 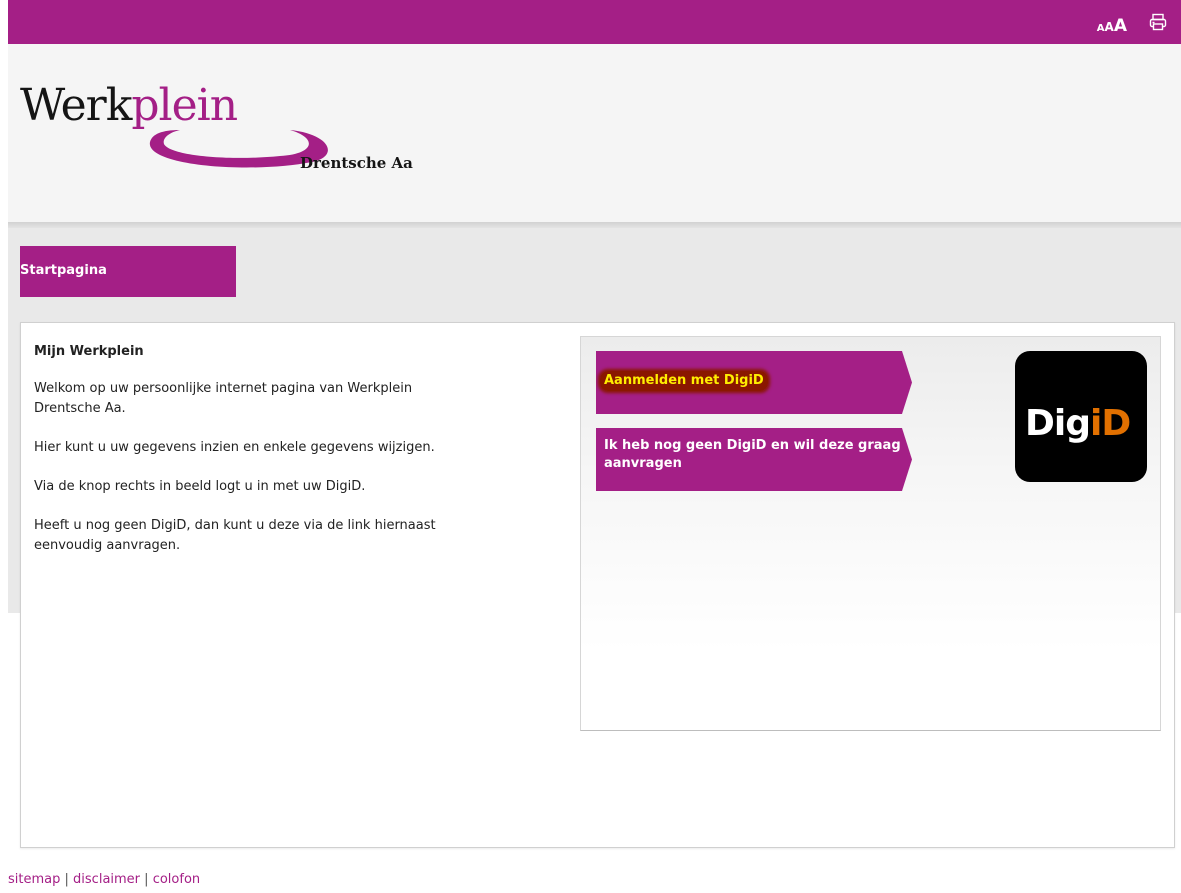 I want to click on werkplein-logo: Werkplein Drentsche Aa, so click(x=230, y=135).